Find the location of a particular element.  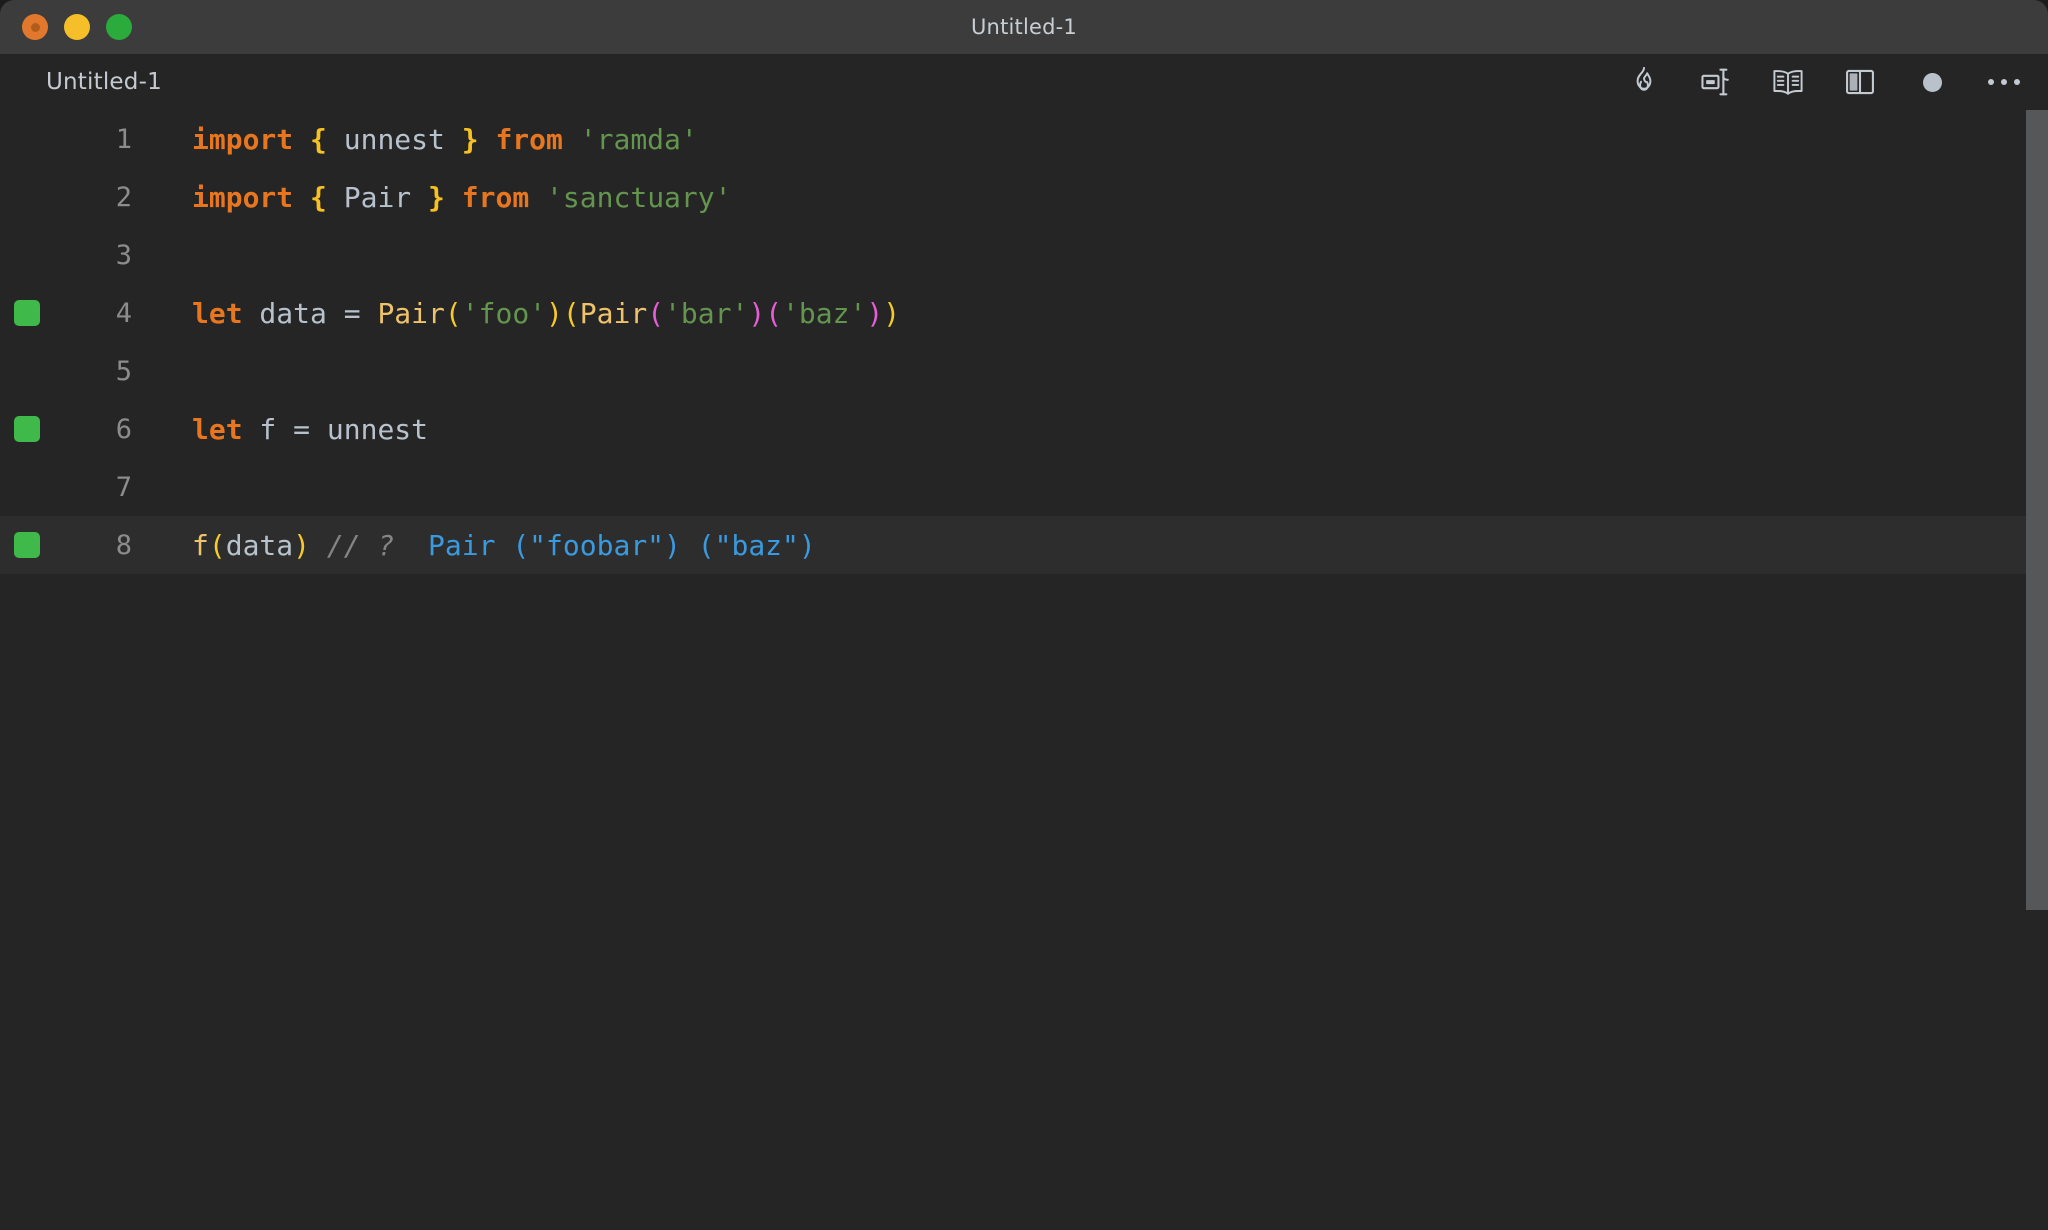

line-number: 3 is located at coordinates (123, 255).